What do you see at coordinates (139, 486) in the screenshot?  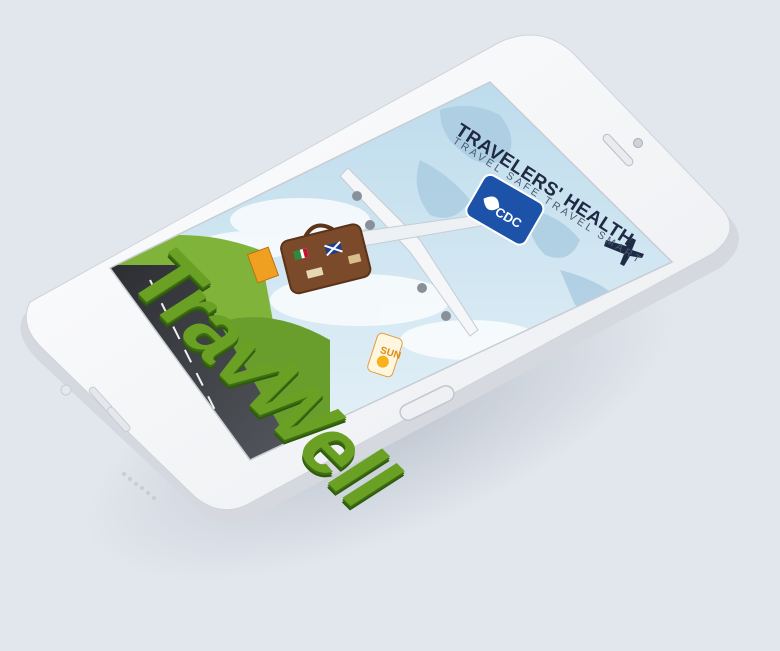 I see `speaker-grille` at bounding box center [139, 486].